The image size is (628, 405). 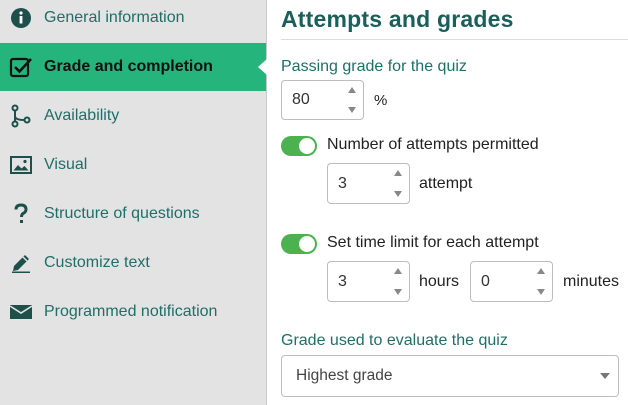 I want to click on sidebar-item-visual: Visual, so click(x=133, y=165).